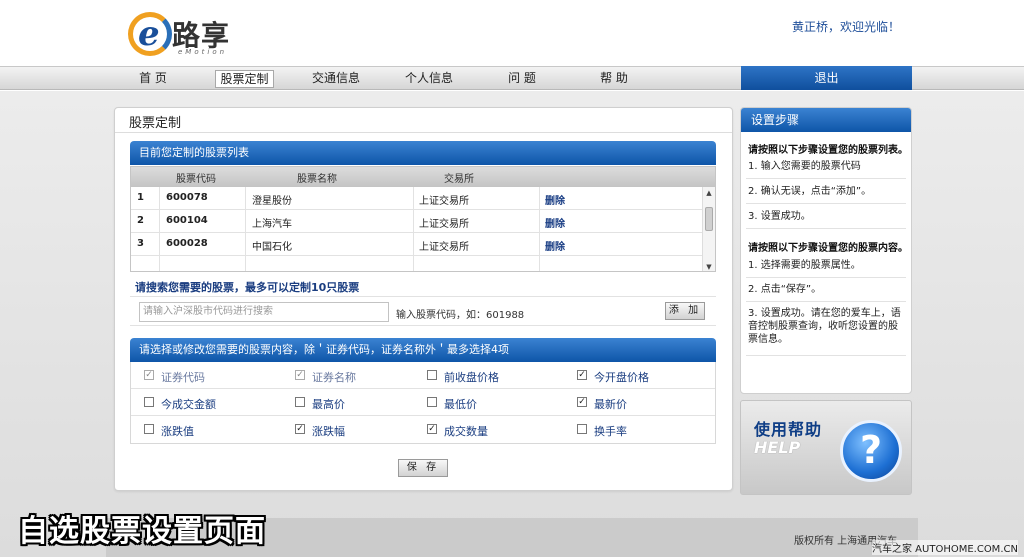 The height and width of the screenshot is (557, 1024). Describe the element at coordinates (432, 375) in the screenshot. I see `checkbox-prev-close` at that location.